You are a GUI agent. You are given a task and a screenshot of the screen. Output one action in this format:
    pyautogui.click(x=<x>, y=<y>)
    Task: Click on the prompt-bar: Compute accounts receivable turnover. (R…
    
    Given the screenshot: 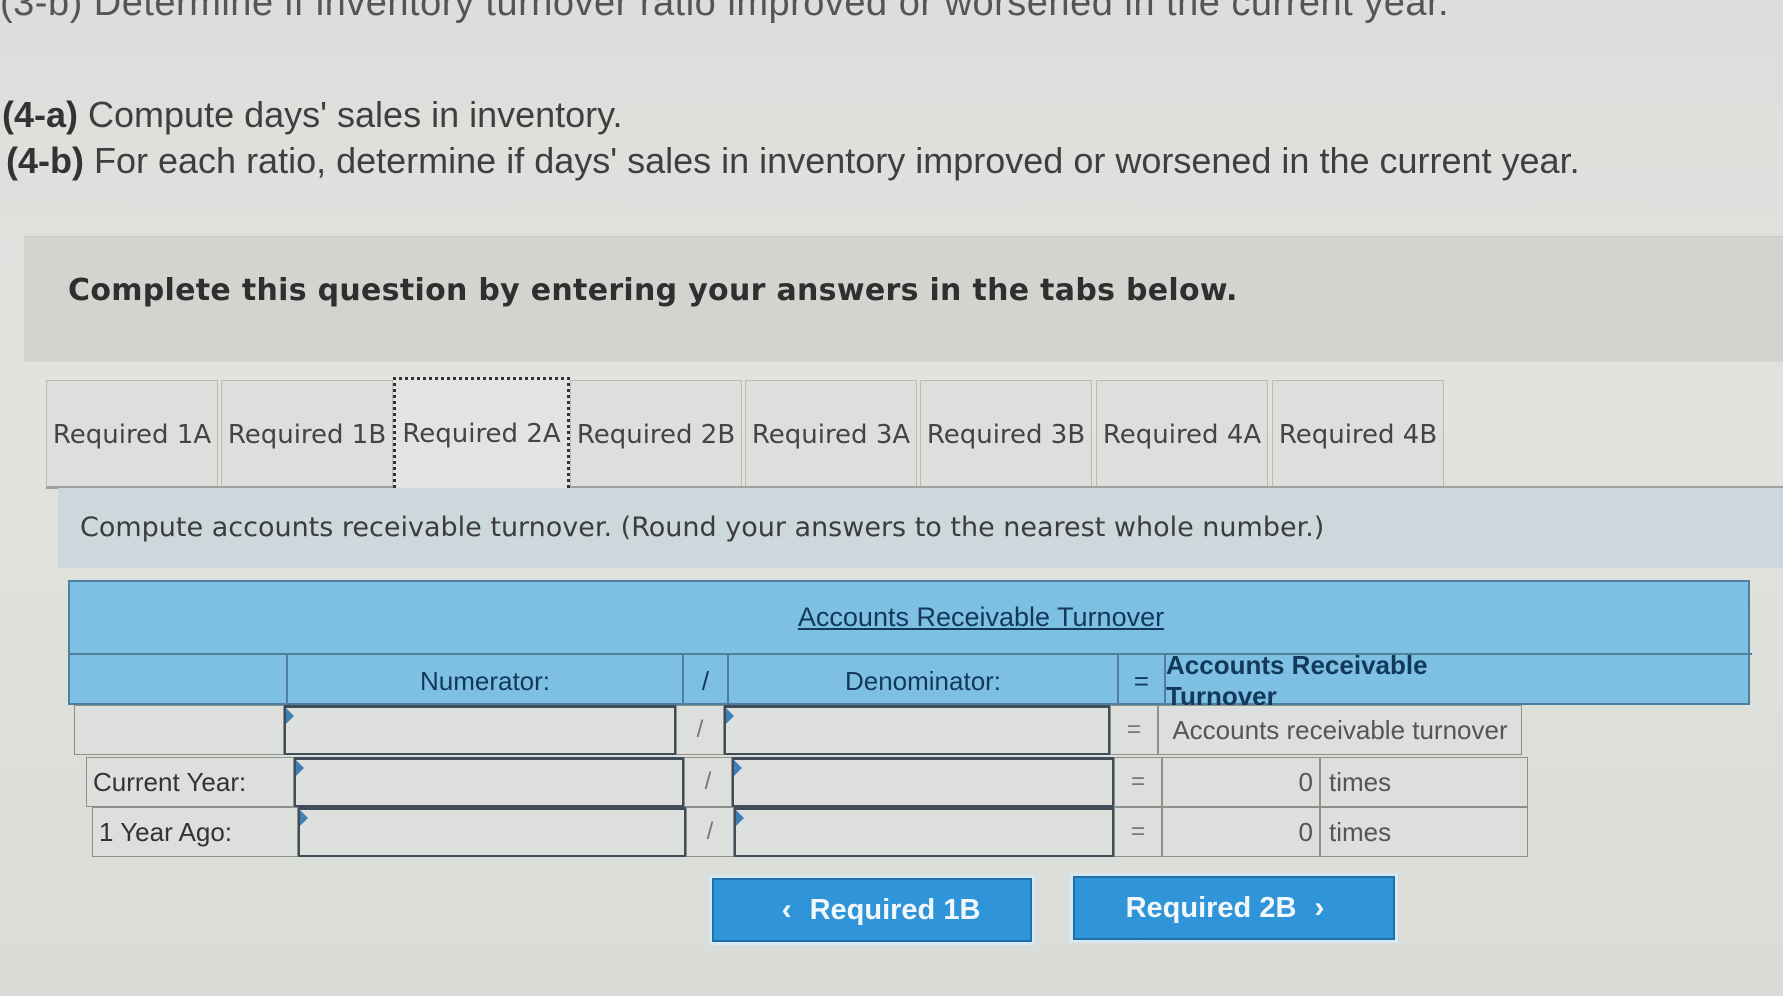 What is the action you would take?
    pyautogui.click(x=920, y=528)
    